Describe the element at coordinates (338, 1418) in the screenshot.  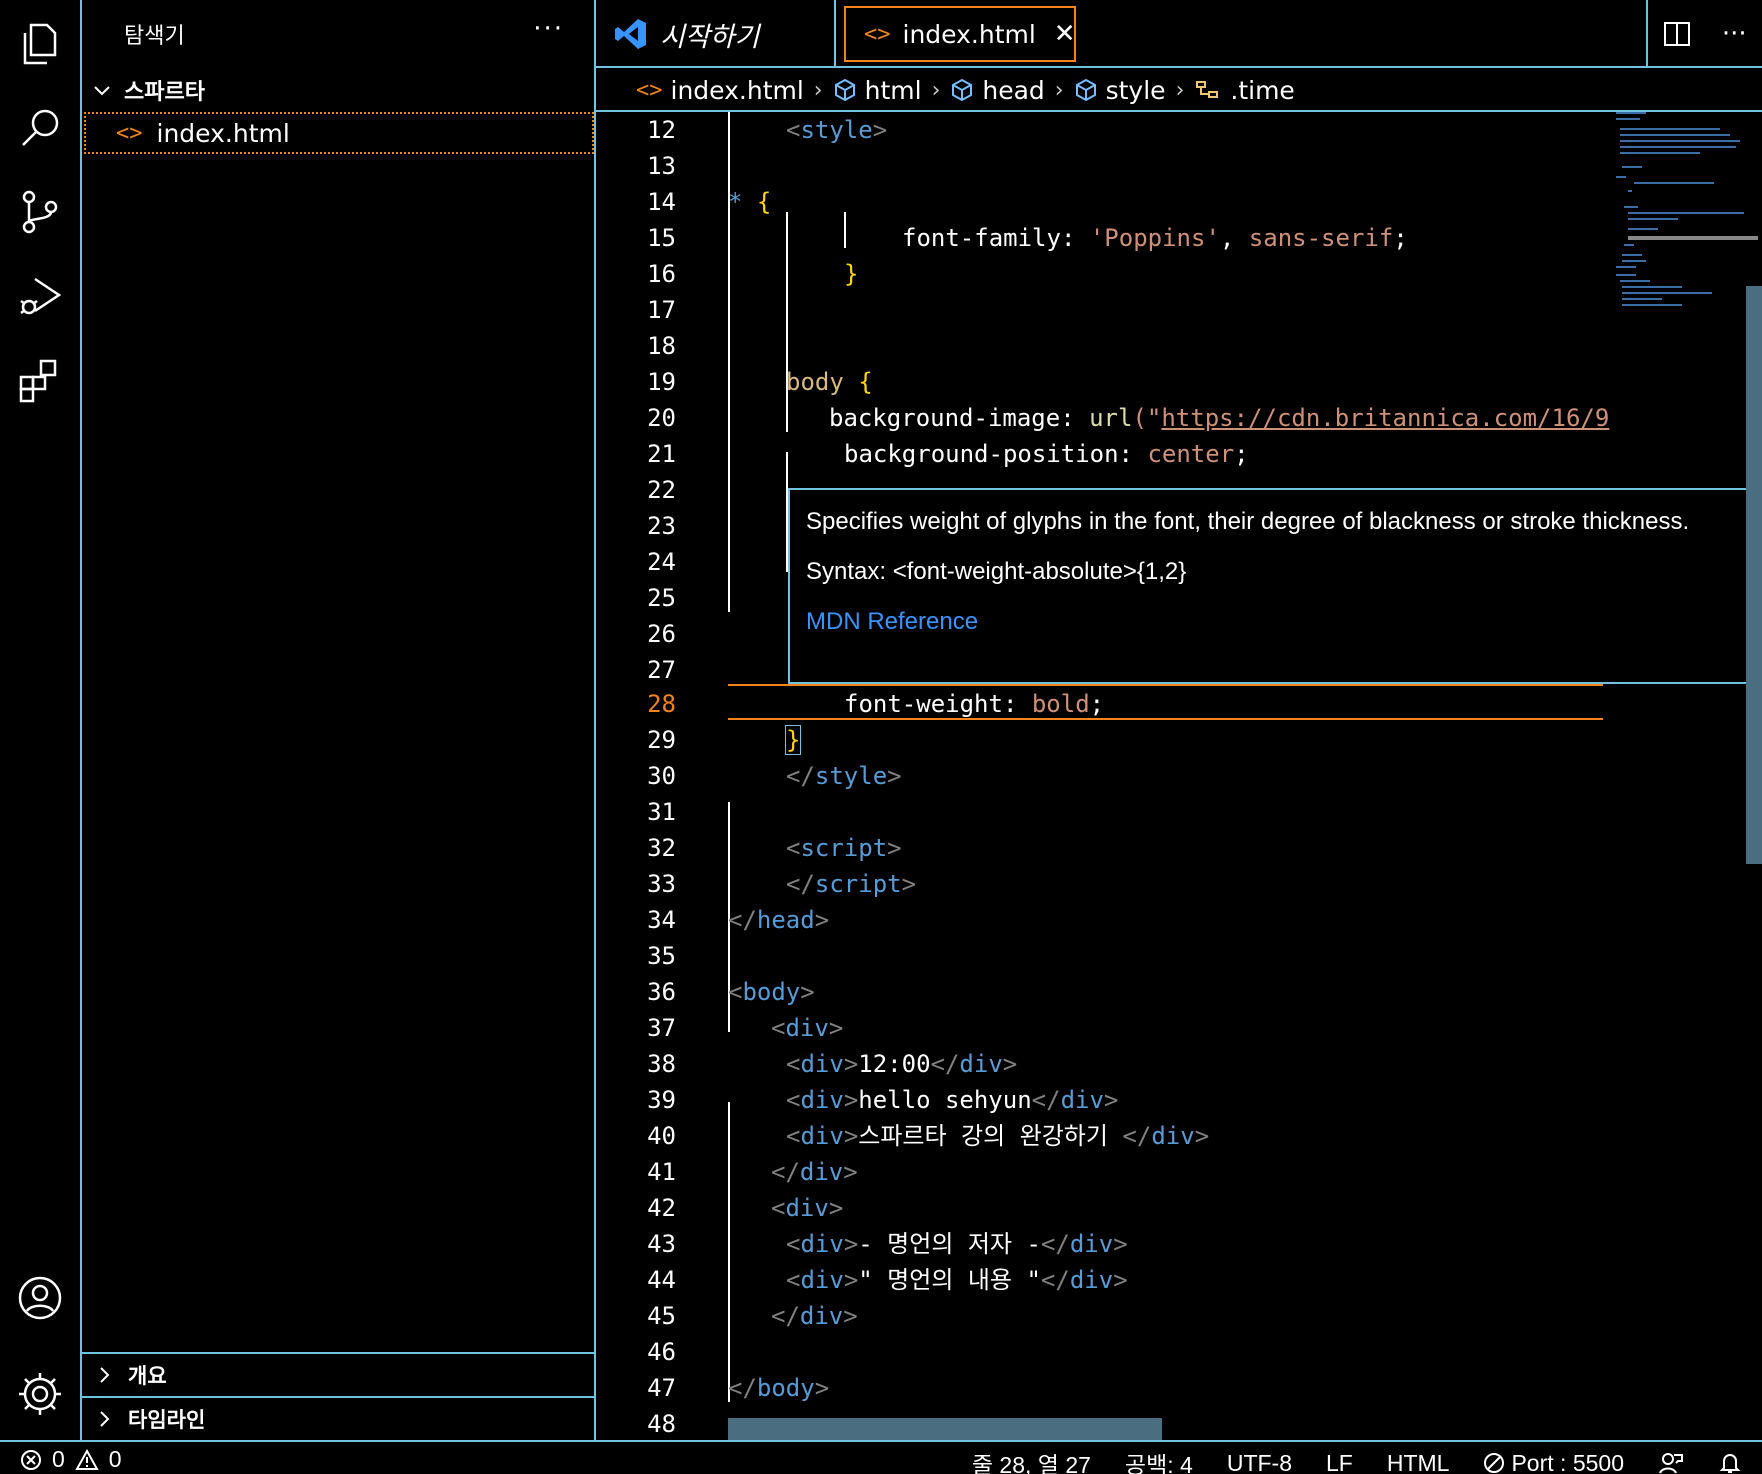
I see `section-timeline: 타임라인` at that location.